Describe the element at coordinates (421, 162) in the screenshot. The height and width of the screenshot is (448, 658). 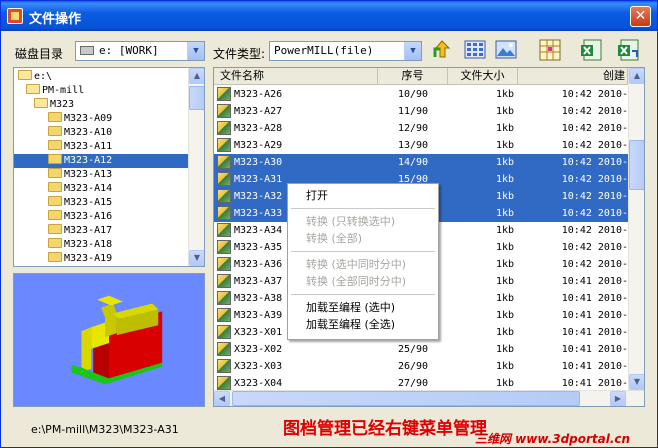
I see `table-row: M323-A30 14/90 1kb 10:42 2010-` at that location.